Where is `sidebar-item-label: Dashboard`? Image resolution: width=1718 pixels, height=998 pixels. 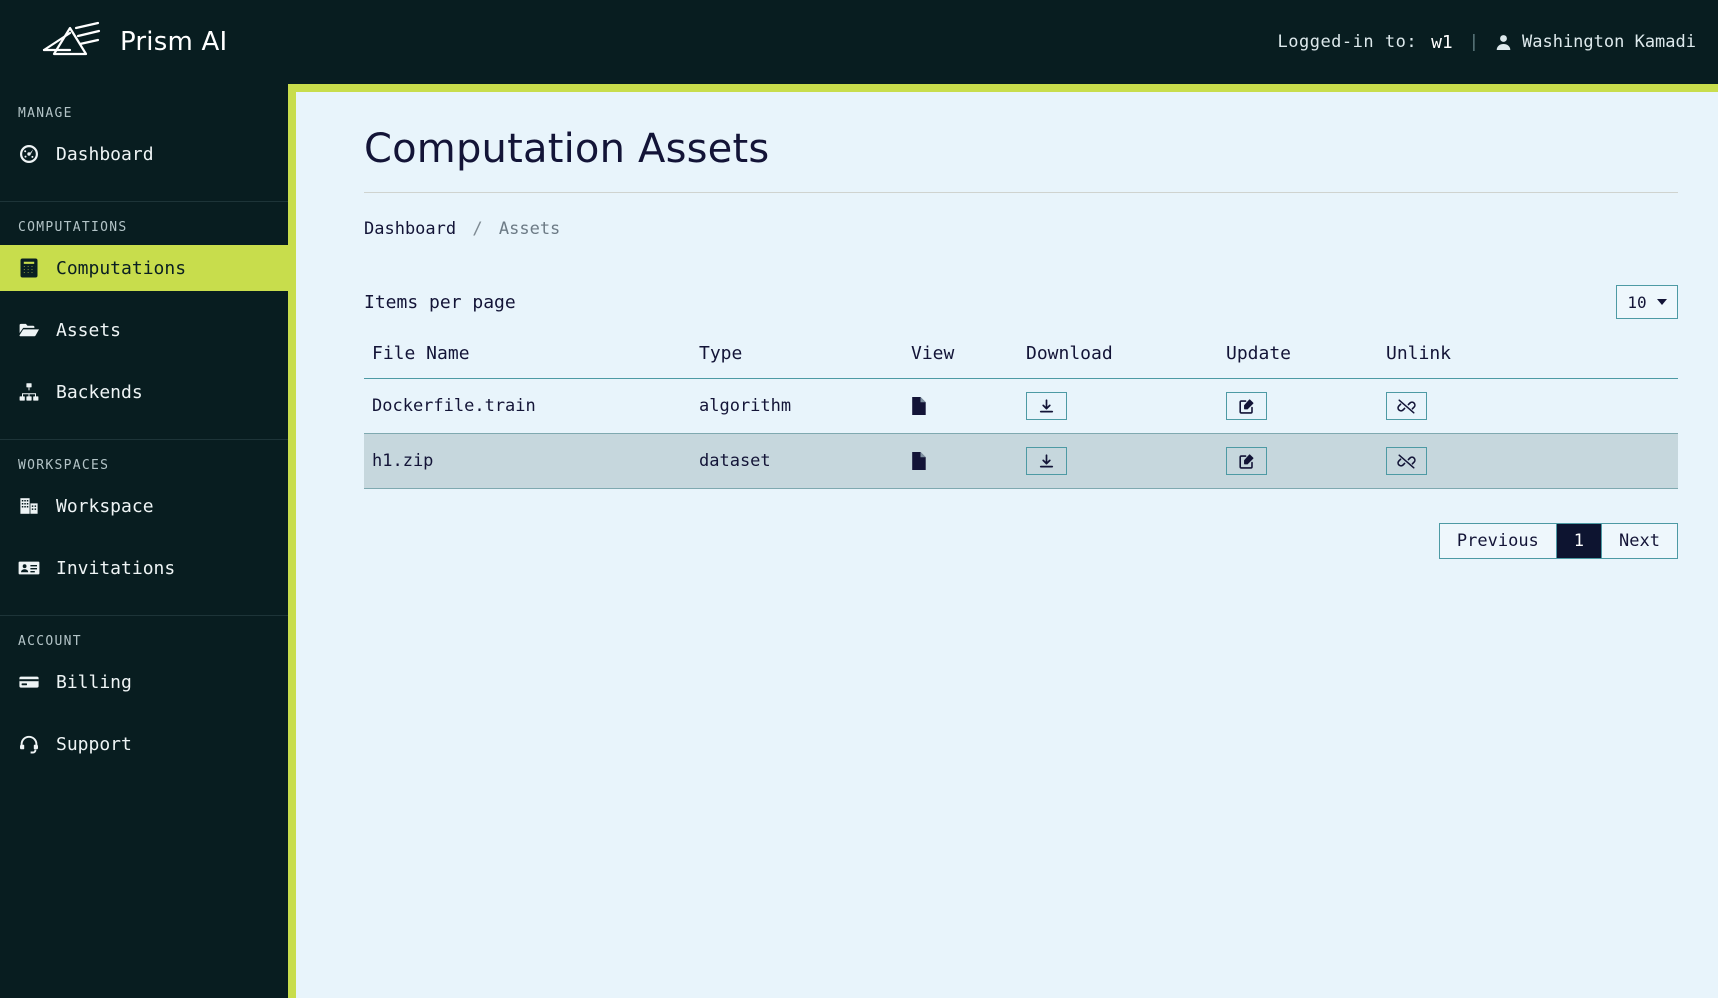
sidebar-item-label: Dashboard is located at coordinates (105, 154).